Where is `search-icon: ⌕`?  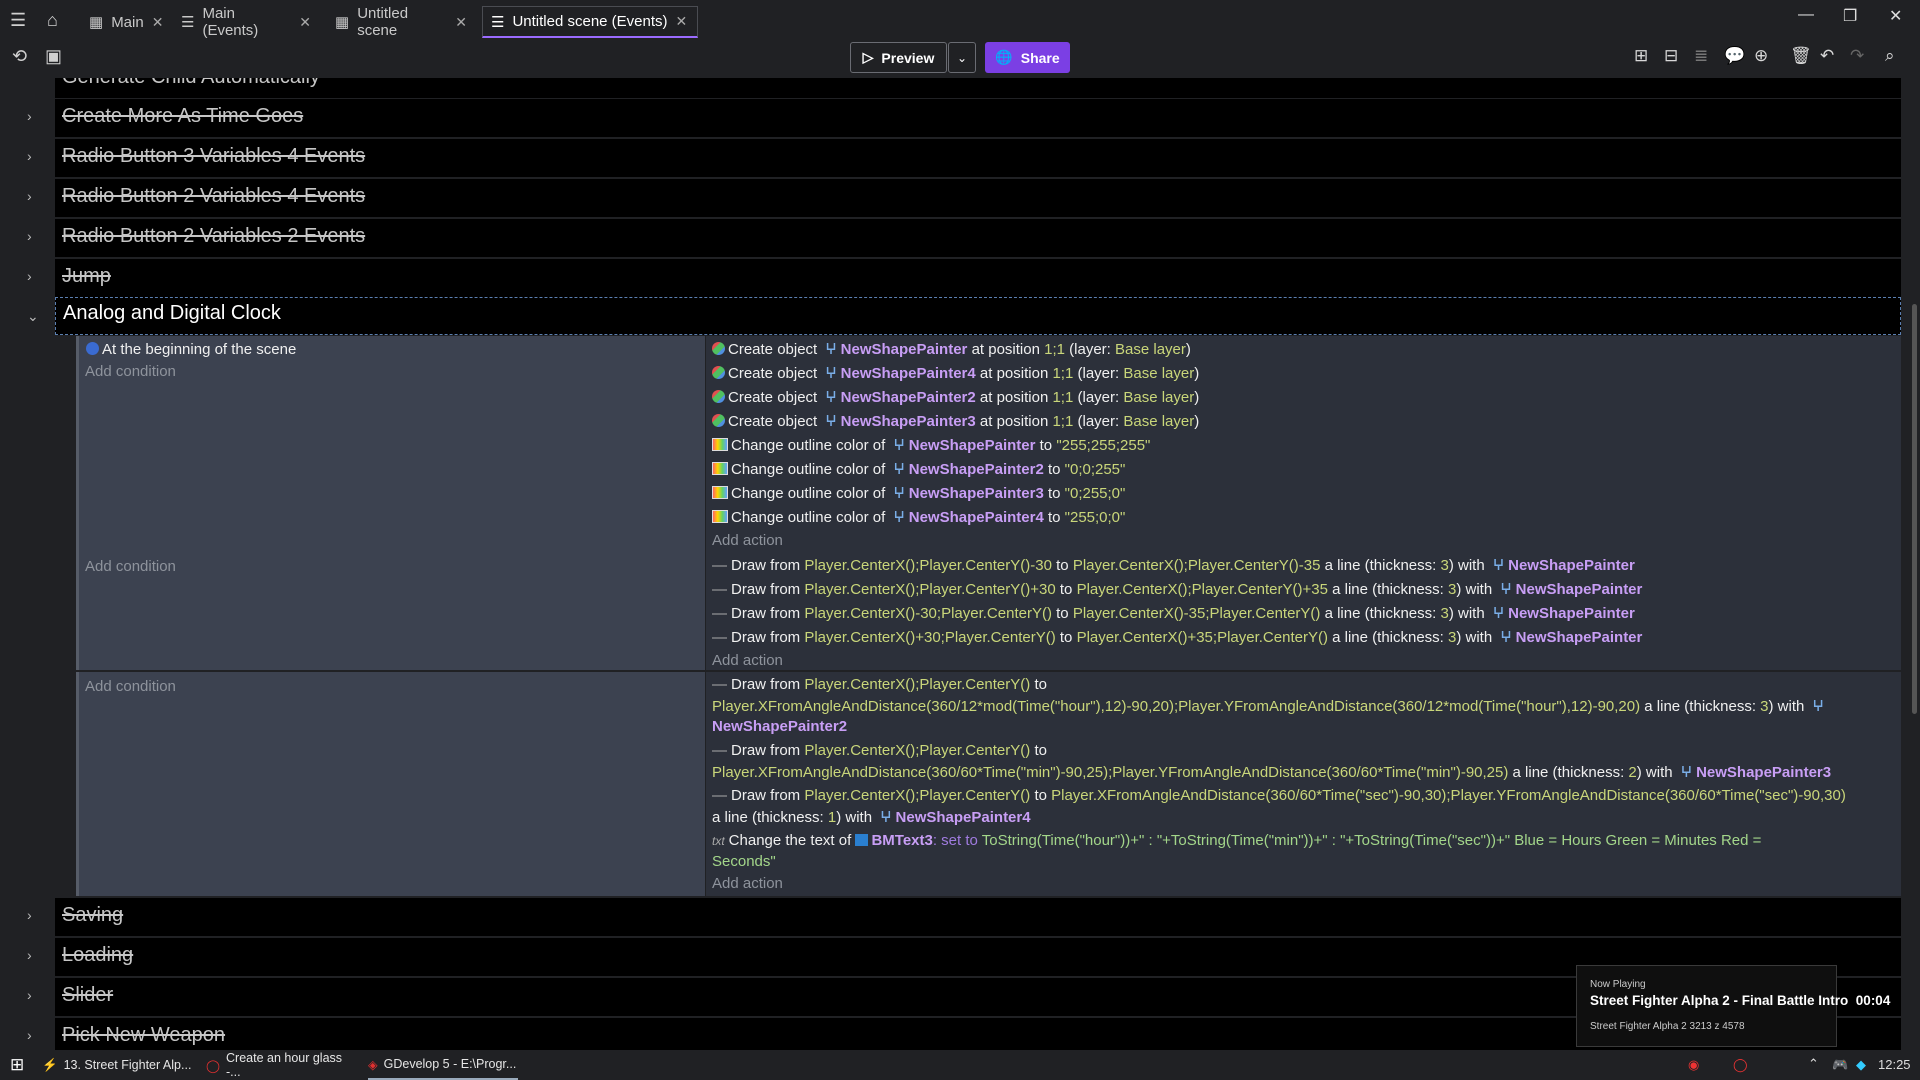
search-icon: ⌕ is located at coordinates (1890, 56).